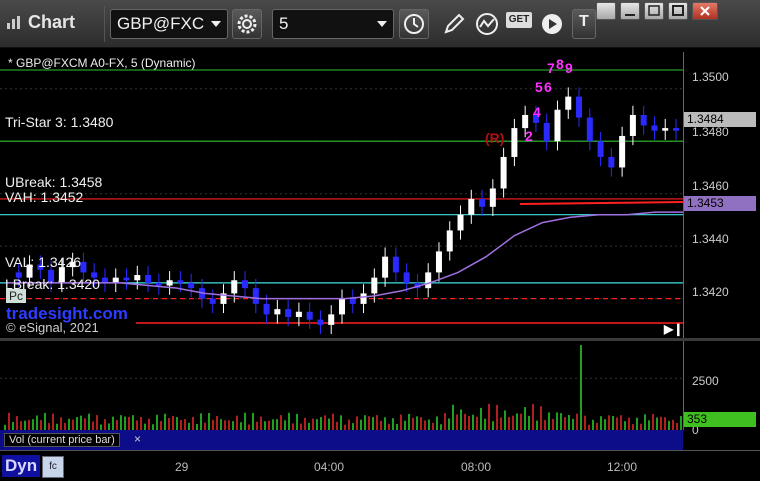 The image size is (760, 481). Describe the element at coordinates (43, 262) in the screenshot. I see `val-label: VAL: 1.3426` at that location.